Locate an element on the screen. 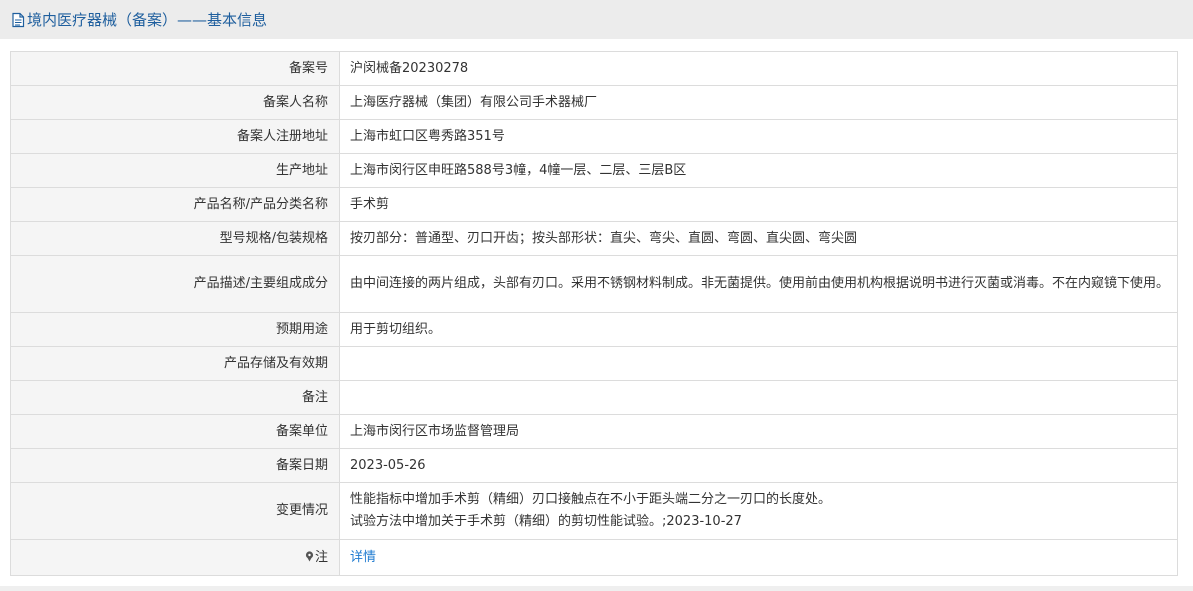 The width and height of the screenshot is (1193, 591). field-value: 沪闵械备20230278 is located at coordinates (758, 68).